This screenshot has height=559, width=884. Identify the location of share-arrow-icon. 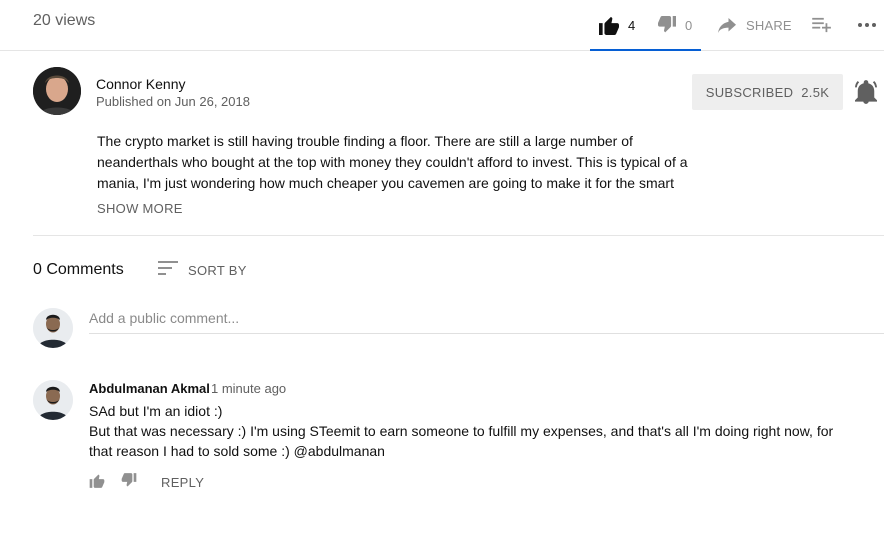
(727, 25).